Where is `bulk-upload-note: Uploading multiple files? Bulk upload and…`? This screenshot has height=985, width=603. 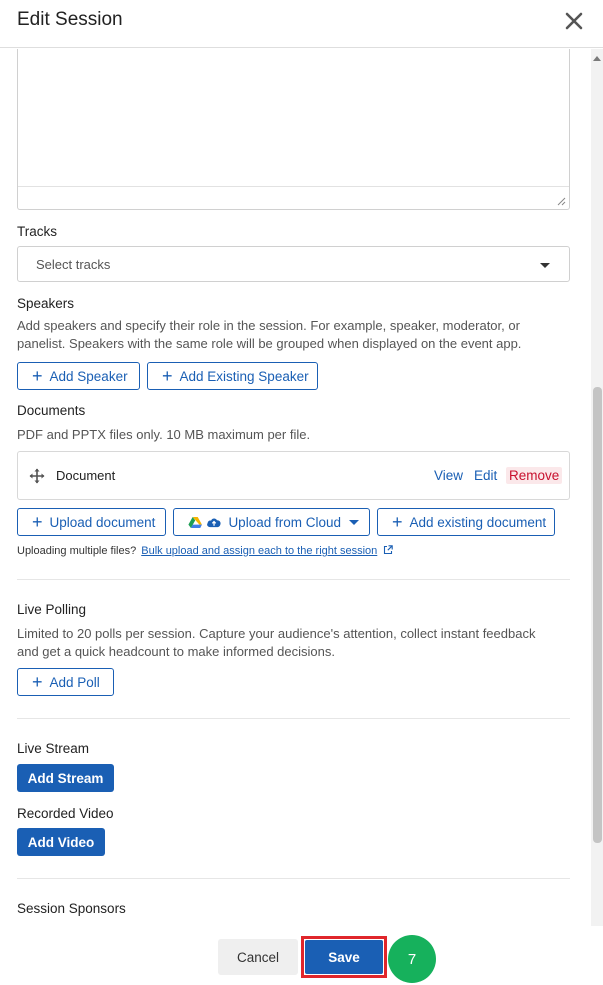 bulk-upload-note: Uploading multiple files? Bulk upload and… is located at coordinates (205, 551).